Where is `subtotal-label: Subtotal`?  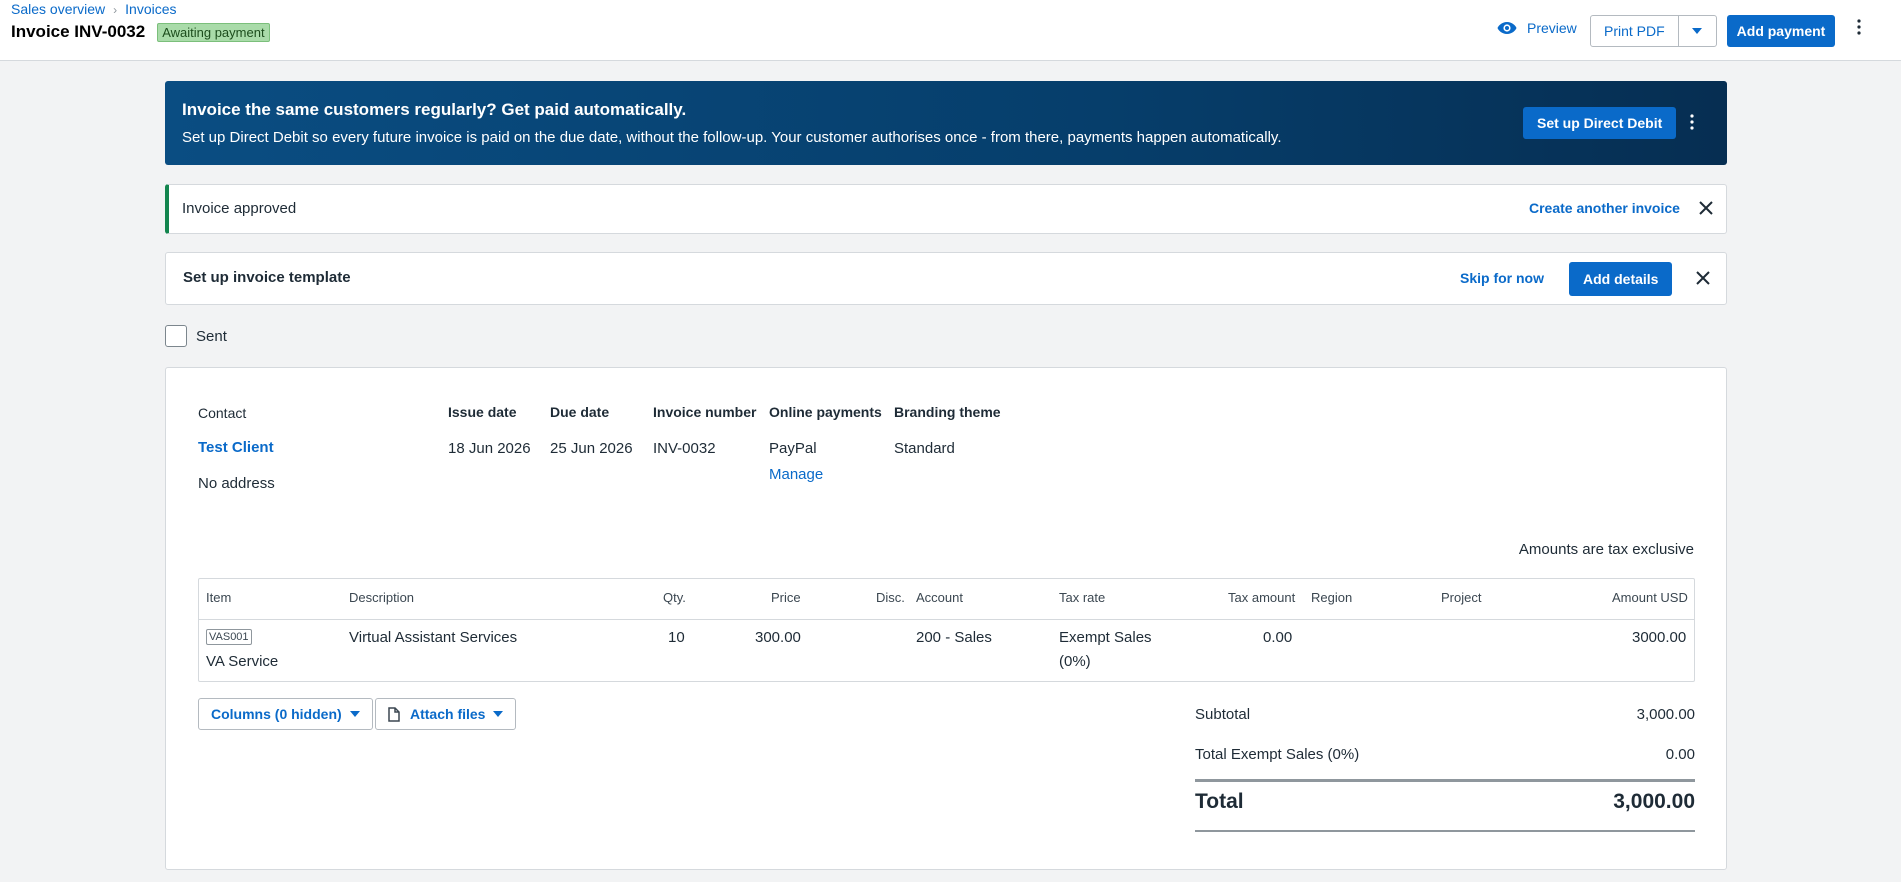
subtotal-label: Subtotal is located at coordinates (1223, 714).